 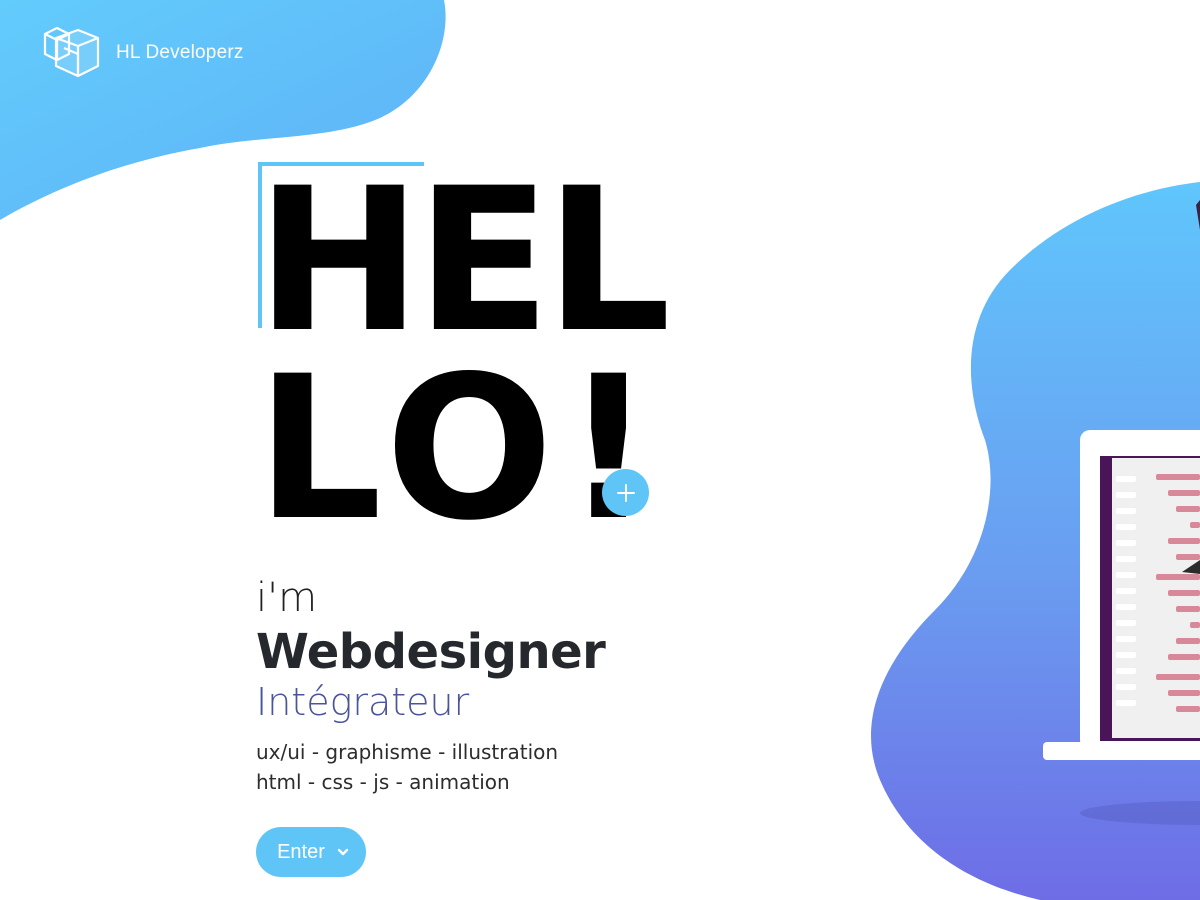 What do you see at coordinates (1121, 512) in the screenshot?
I see `laptop-icon` at bounding box center [1121, 512].